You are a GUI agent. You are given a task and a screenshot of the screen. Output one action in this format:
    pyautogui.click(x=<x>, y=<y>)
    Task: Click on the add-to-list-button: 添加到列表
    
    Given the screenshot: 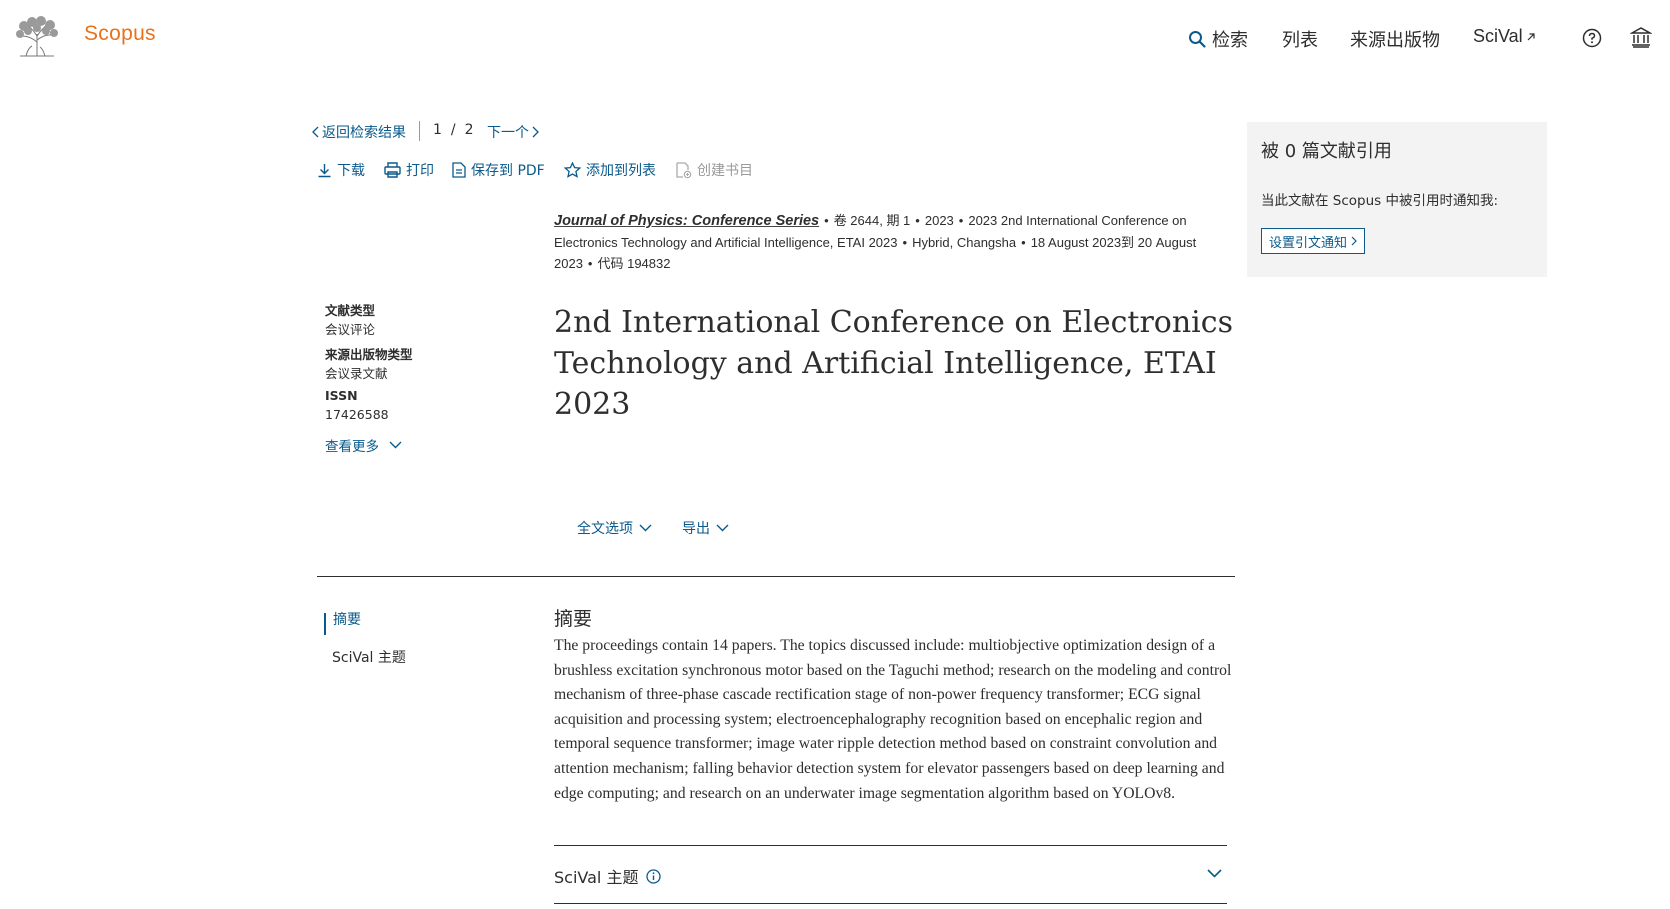 What is the action you would take?
    pyautogui.click(x=610, y=170)
    